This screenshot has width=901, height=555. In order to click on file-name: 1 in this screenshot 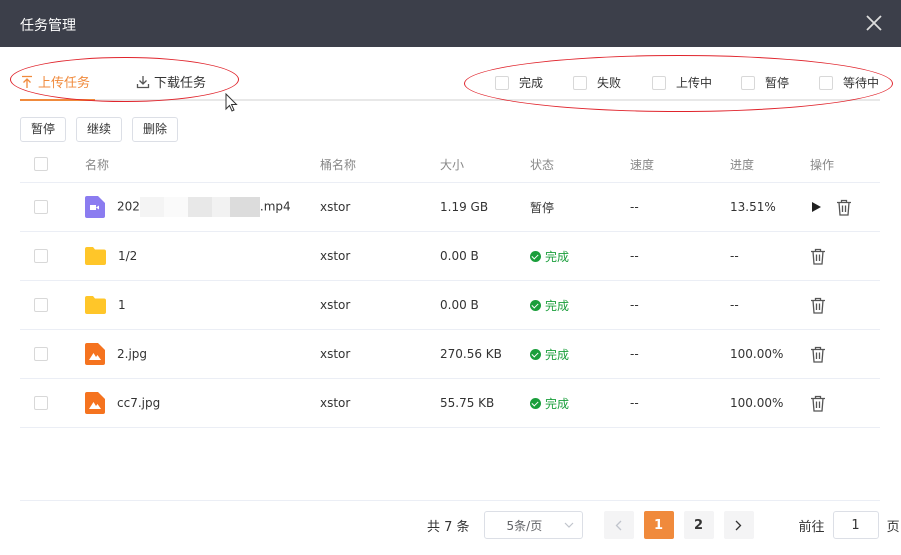, I will do `click(122, 305)`.